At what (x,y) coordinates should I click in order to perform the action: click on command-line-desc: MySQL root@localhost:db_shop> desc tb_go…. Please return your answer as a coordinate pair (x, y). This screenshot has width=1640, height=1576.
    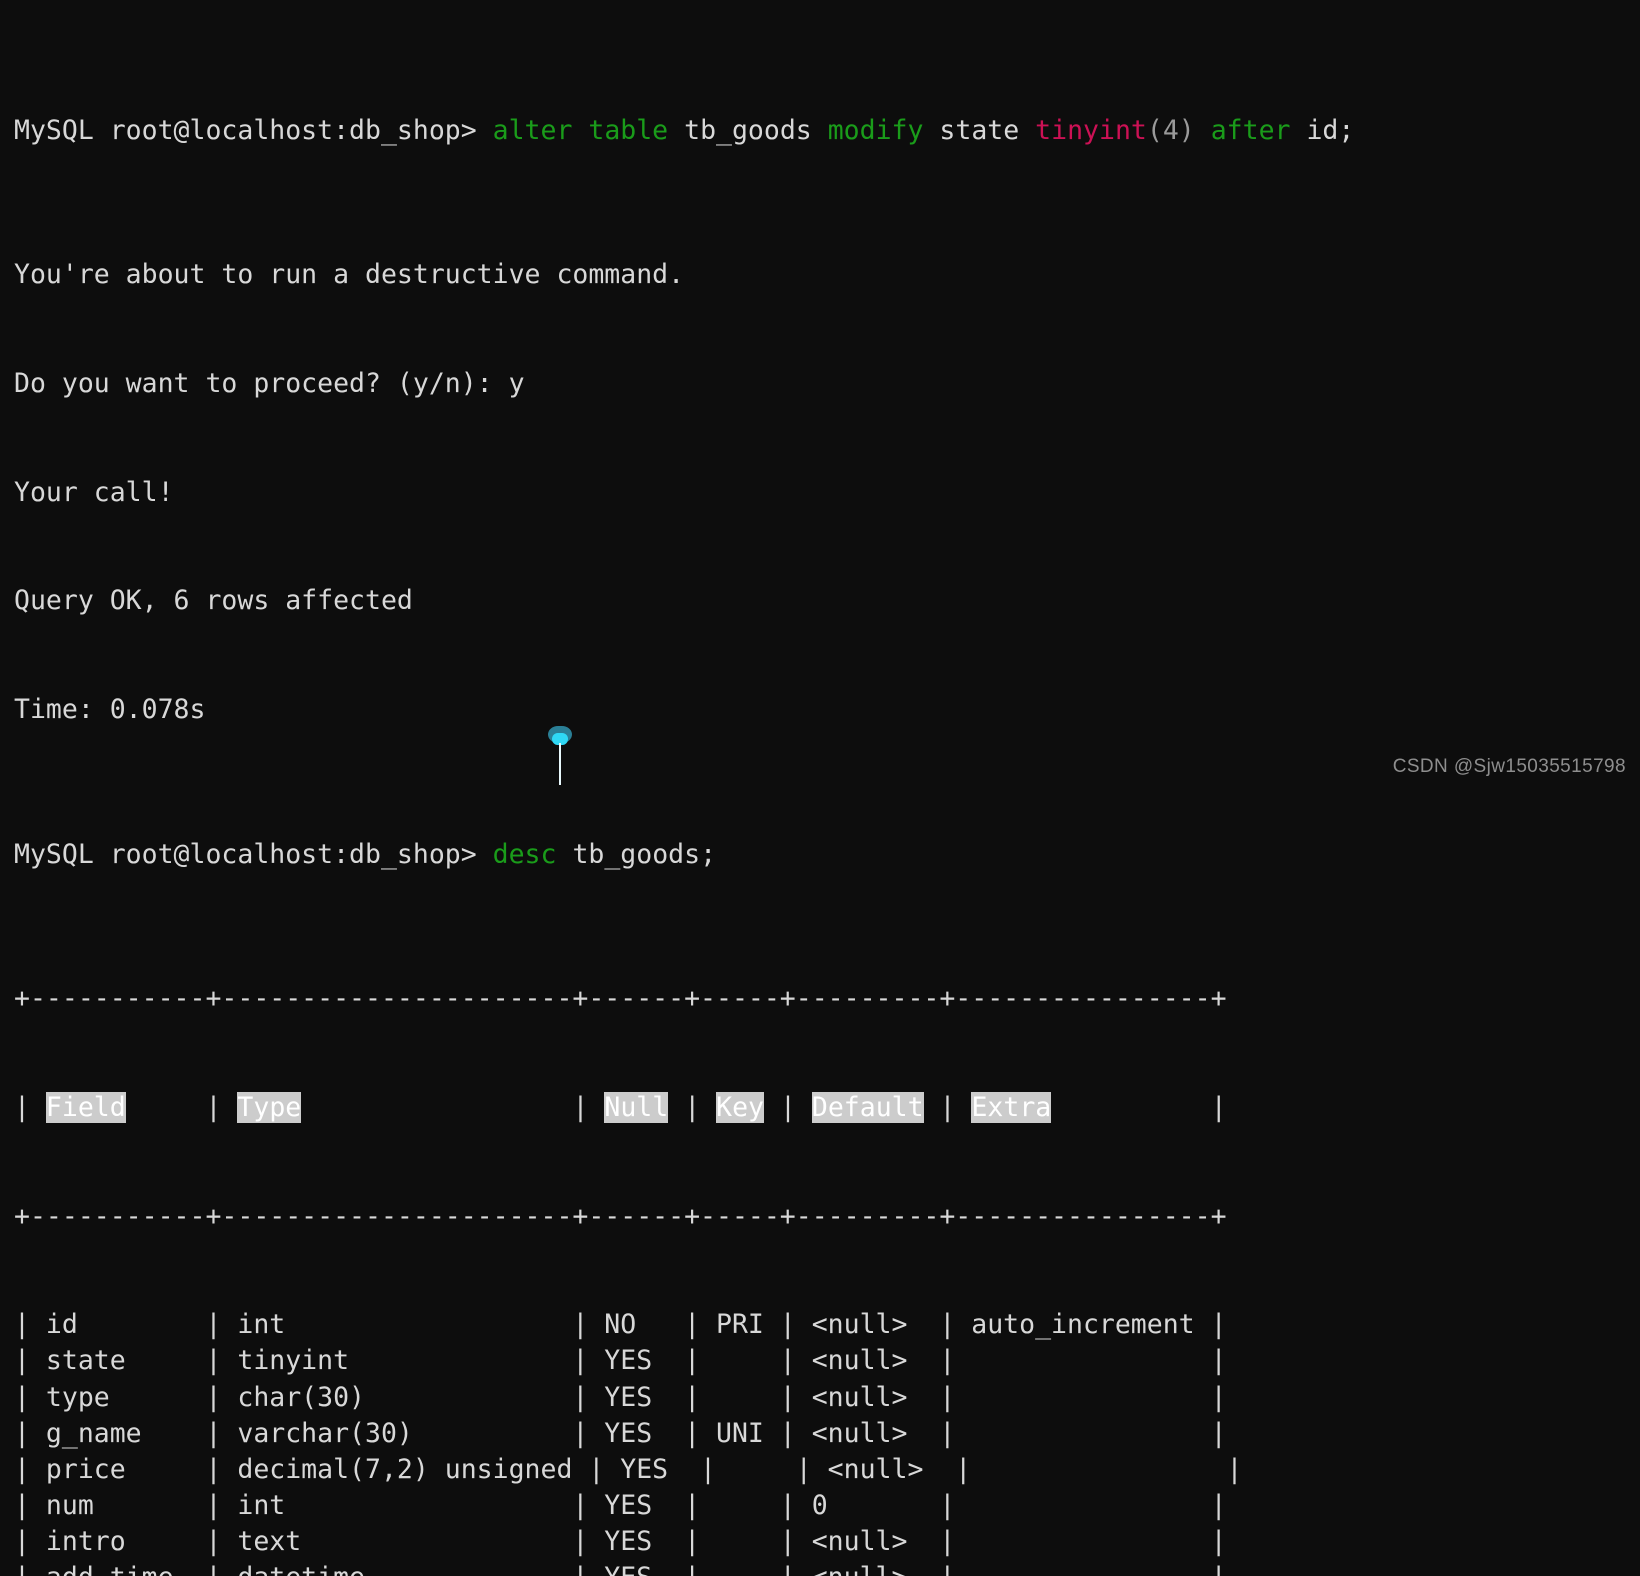
    Looking at the image, I should click on (827, 855).